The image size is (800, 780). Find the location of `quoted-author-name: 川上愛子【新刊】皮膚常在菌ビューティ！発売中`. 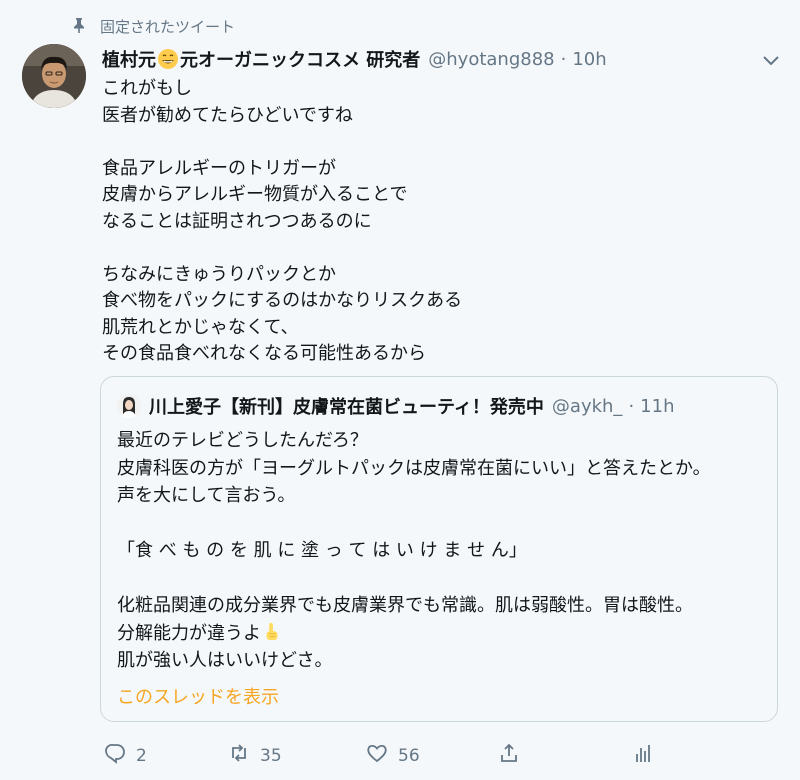

quoted-author-name: 川上愛子【新刊】皮膚常在菌ビューティ！発売中 is located at coordinates (346, 407).